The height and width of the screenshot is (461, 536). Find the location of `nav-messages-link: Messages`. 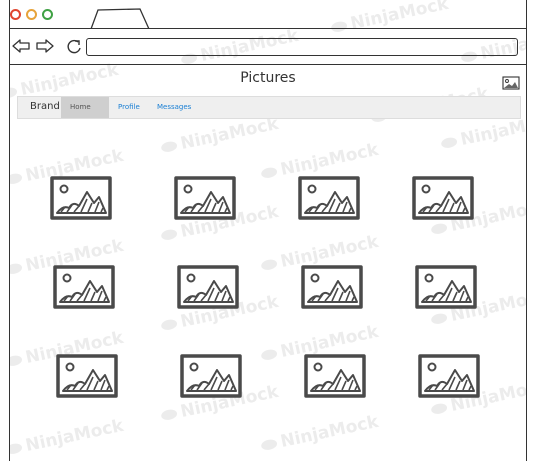

nav-messages-link: Messages is located at coordinates (174, 107).